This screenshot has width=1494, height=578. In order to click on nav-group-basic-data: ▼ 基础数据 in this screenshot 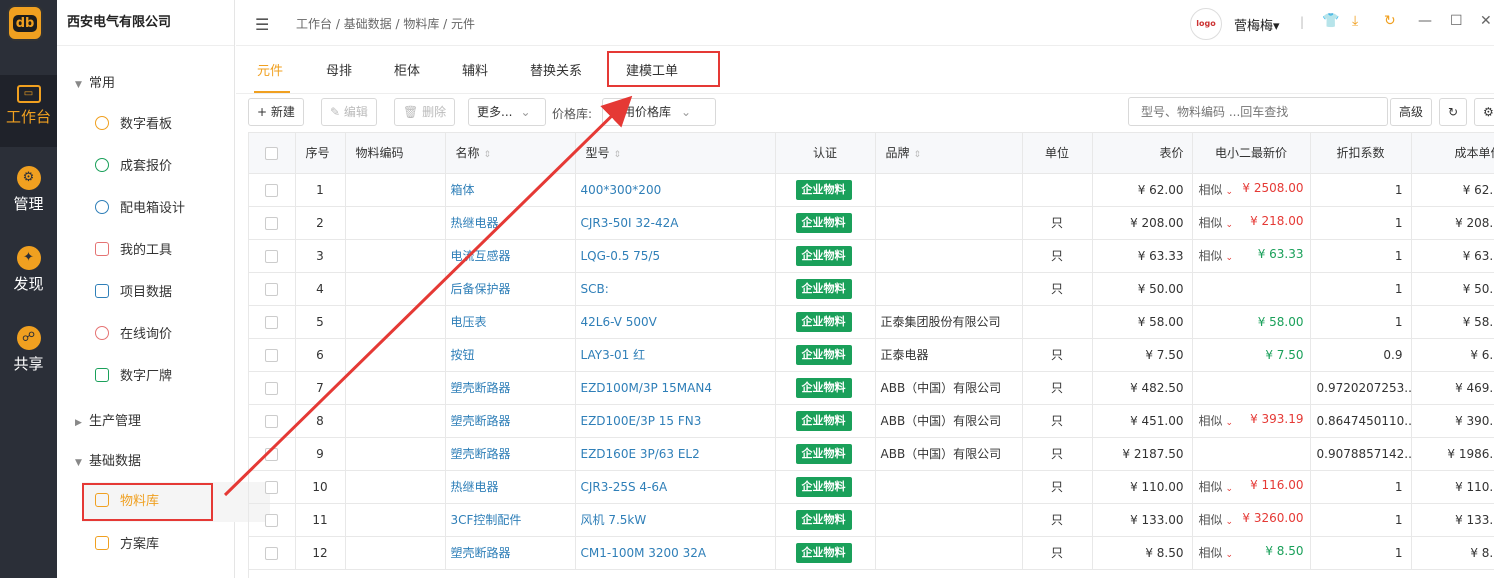, I will do `click(108, 459)`.